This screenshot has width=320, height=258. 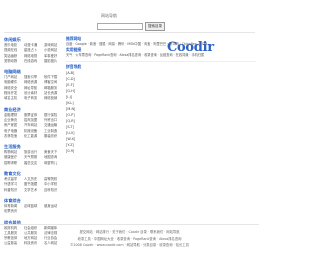 What do you see at coordinates (53, 98) in the screenshot?
I see `category-link: 网络营销` at bounding box center [53, 98].